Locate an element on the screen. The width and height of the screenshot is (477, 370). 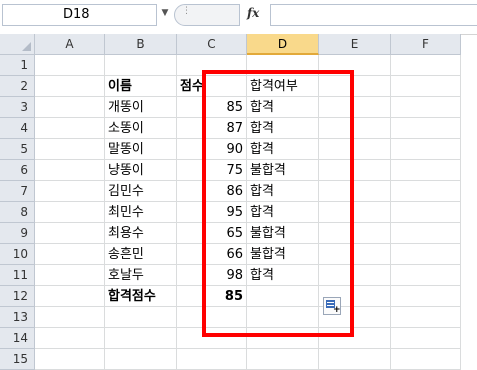
cell-b5: 말똥이 is located at coordinates (142, 149).